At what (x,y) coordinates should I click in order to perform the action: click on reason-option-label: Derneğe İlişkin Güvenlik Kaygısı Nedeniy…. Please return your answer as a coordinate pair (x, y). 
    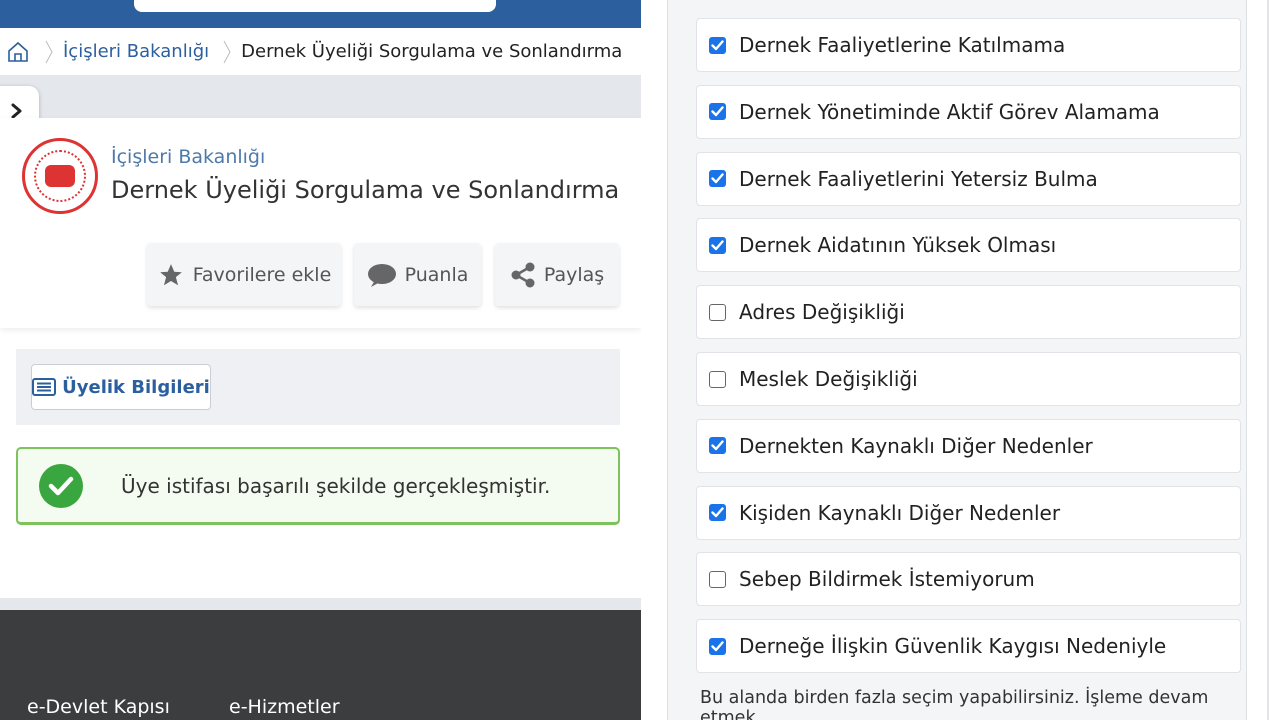
    Looking at the image, I should click on (953, 646).